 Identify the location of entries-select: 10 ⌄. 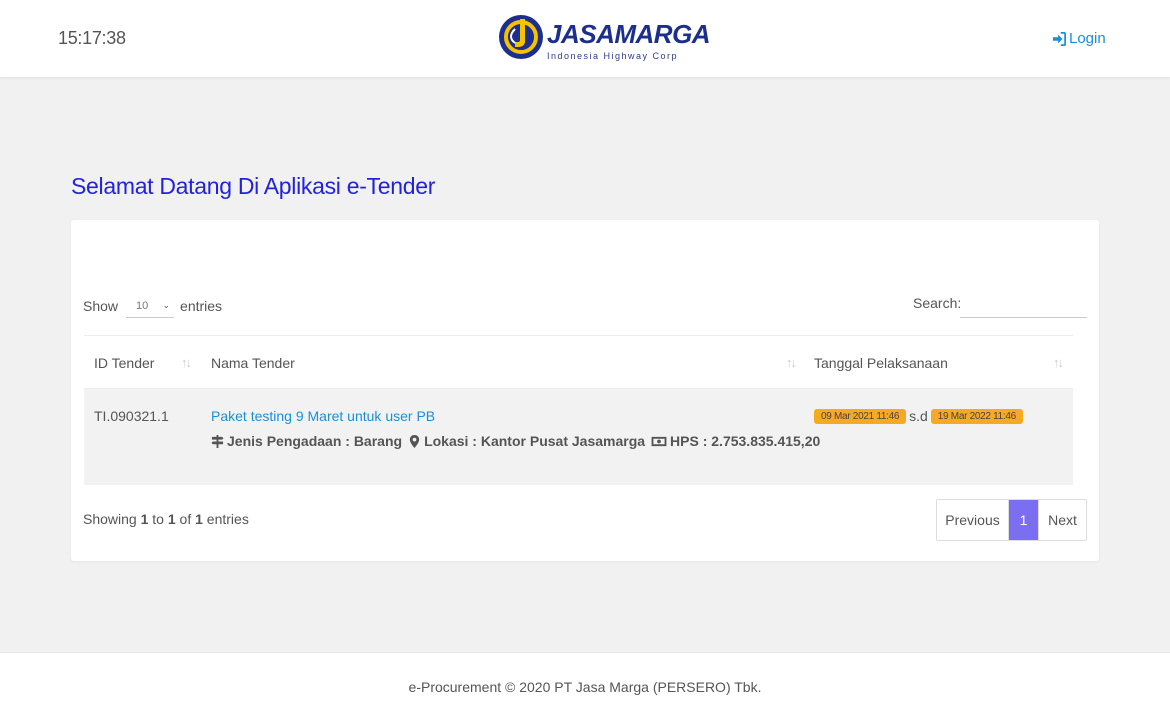
(150, 306).